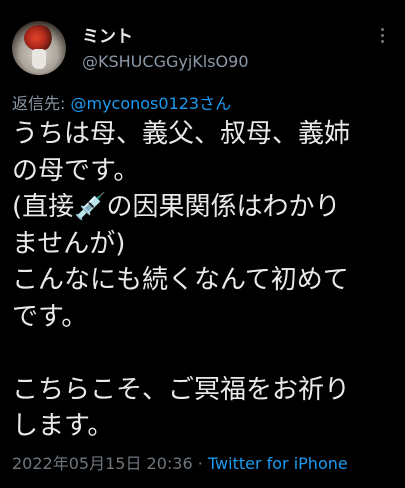  What do you see at coordinates (102, 463) in the screenshot?
I see `timestamp: 2022年05月15日 20:36` at bounding box center [102, 463].